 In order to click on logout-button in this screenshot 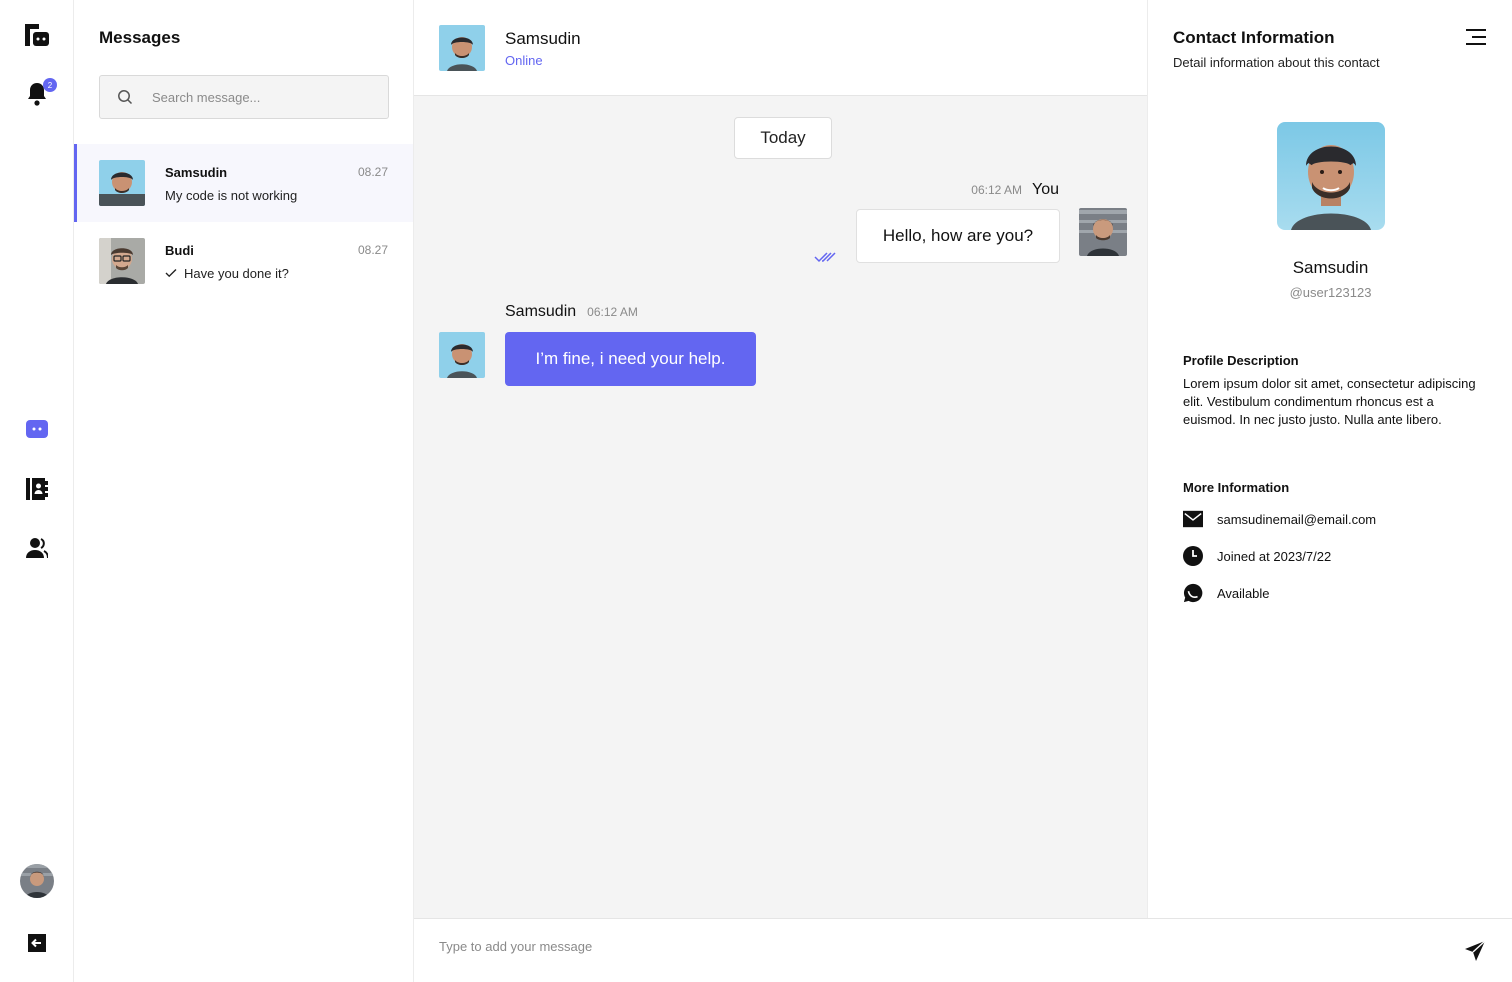, I will do `click(37, 945)`.